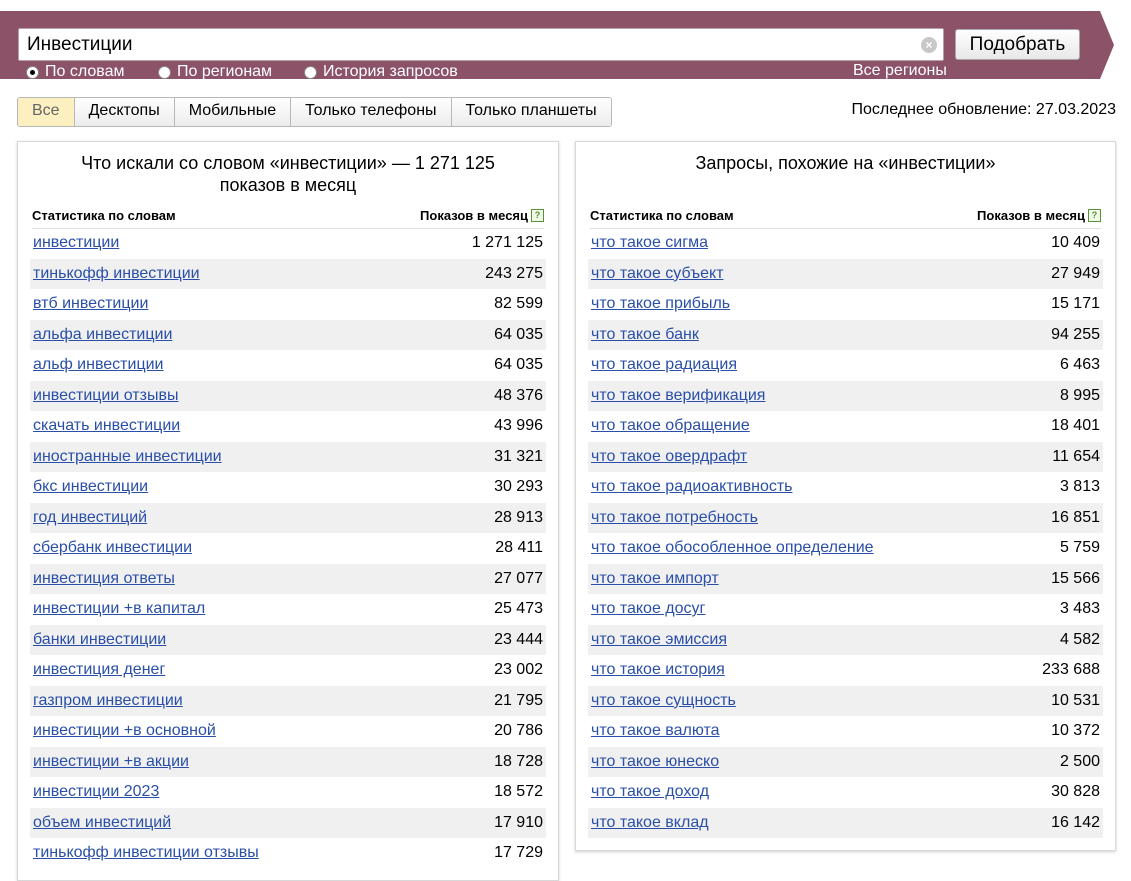 The image size is (1131, 881). What do you see at coordinates (98, 365) in the screenshot?
I see `keyword-link: альф инвестиции` at bounding box center [98, 365].